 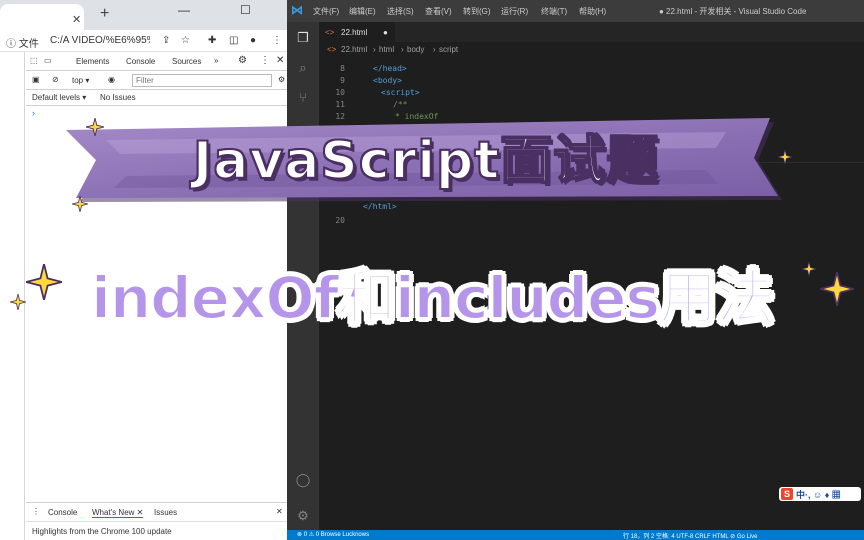 I want to click on ime-toolbar: S 中·, ☺ ♦ ▦, so click(x=820, y=494).